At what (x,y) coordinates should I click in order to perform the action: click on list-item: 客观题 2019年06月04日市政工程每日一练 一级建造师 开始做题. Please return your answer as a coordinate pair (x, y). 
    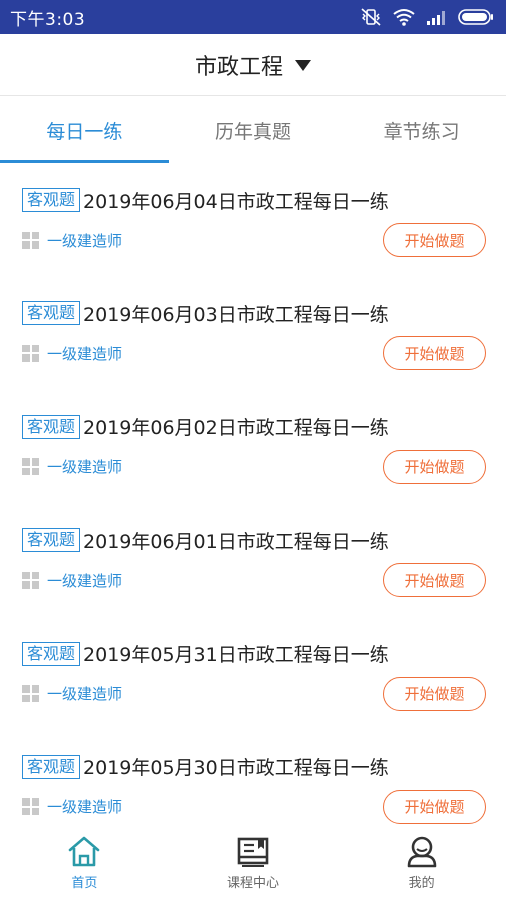
    Looking at the image, I should click on (253, 219).